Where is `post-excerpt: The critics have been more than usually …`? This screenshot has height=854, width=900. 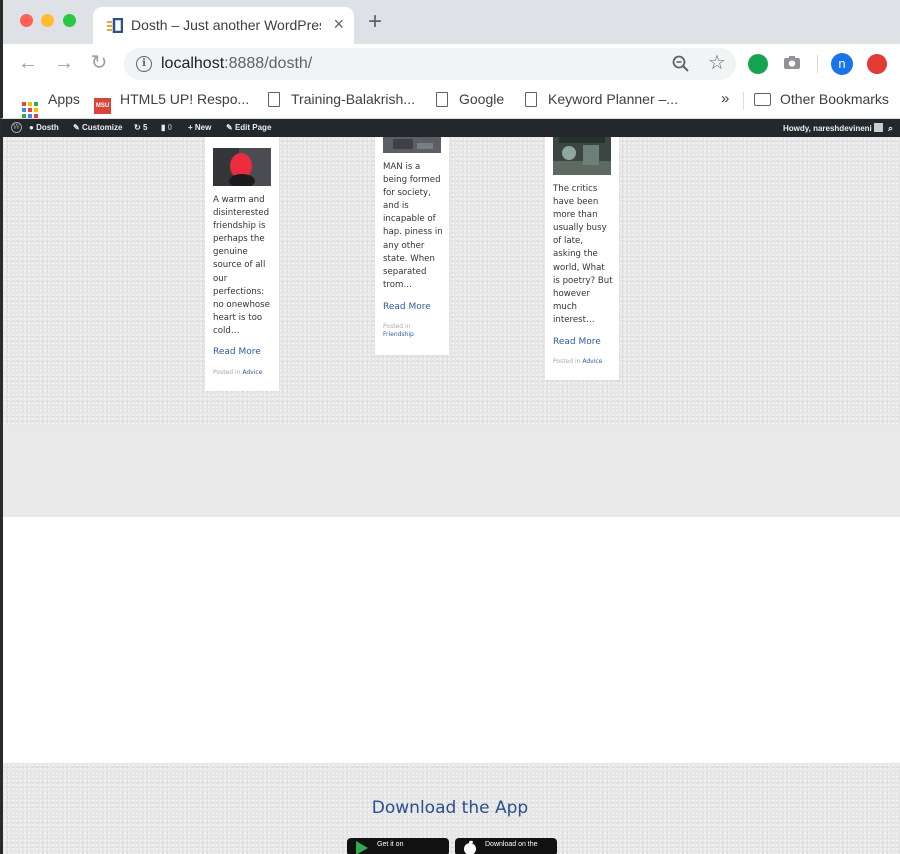 post-excerpt: The critics have been more than usually … is located at coordinates (583, 254).